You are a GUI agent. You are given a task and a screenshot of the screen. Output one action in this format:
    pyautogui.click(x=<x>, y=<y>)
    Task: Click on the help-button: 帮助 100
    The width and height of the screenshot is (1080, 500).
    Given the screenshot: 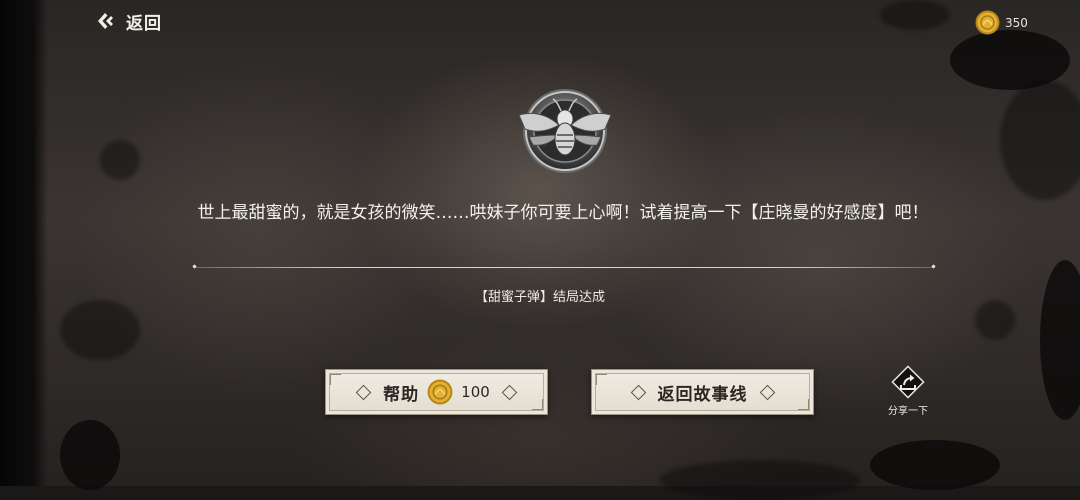 What is the action you would take?
    pyautogui.click(x=436, y=392)
    